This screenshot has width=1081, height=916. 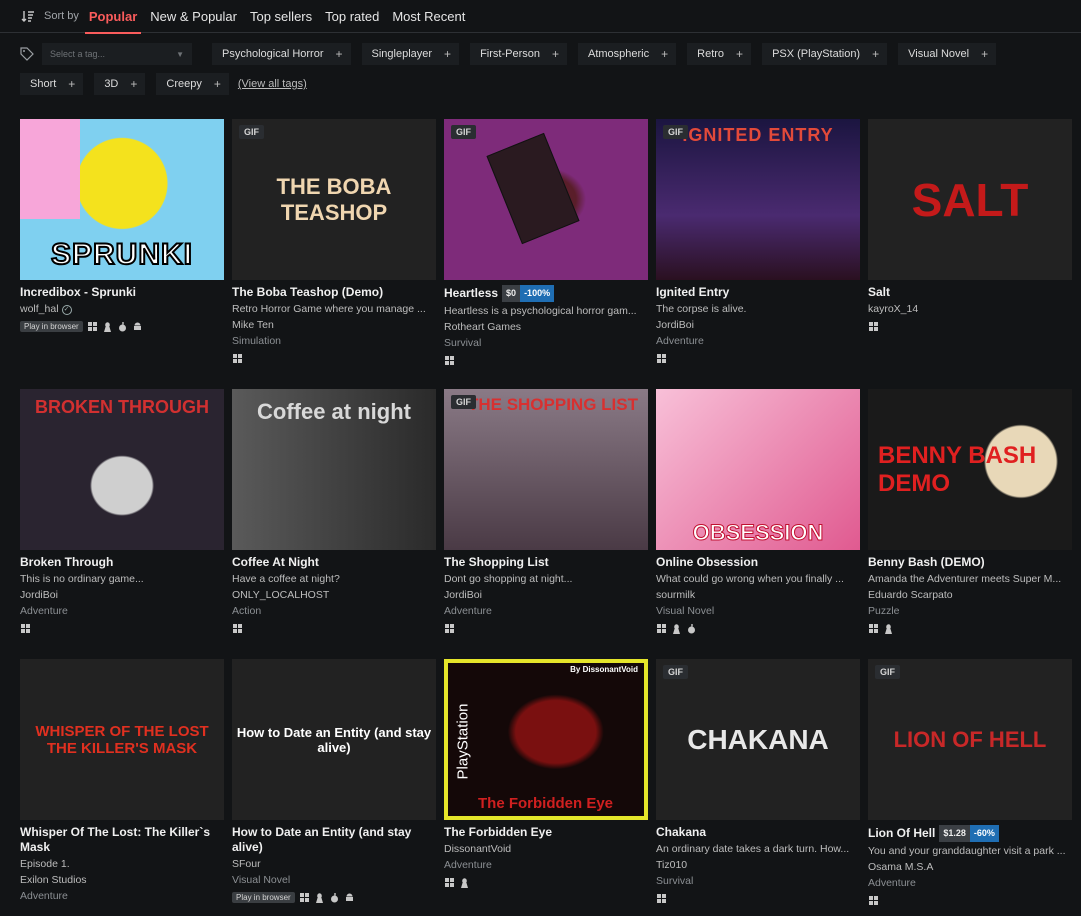 What do you see at coordinates (113, 17) in the screenshot?
I see `sort-tab-popular: Popular` at bounding box center [113, 17].